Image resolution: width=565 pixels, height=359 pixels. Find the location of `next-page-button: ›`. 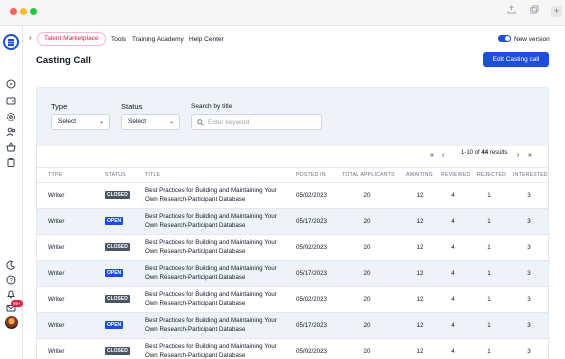

next-page-button: › is located at coordinates (518, 156).